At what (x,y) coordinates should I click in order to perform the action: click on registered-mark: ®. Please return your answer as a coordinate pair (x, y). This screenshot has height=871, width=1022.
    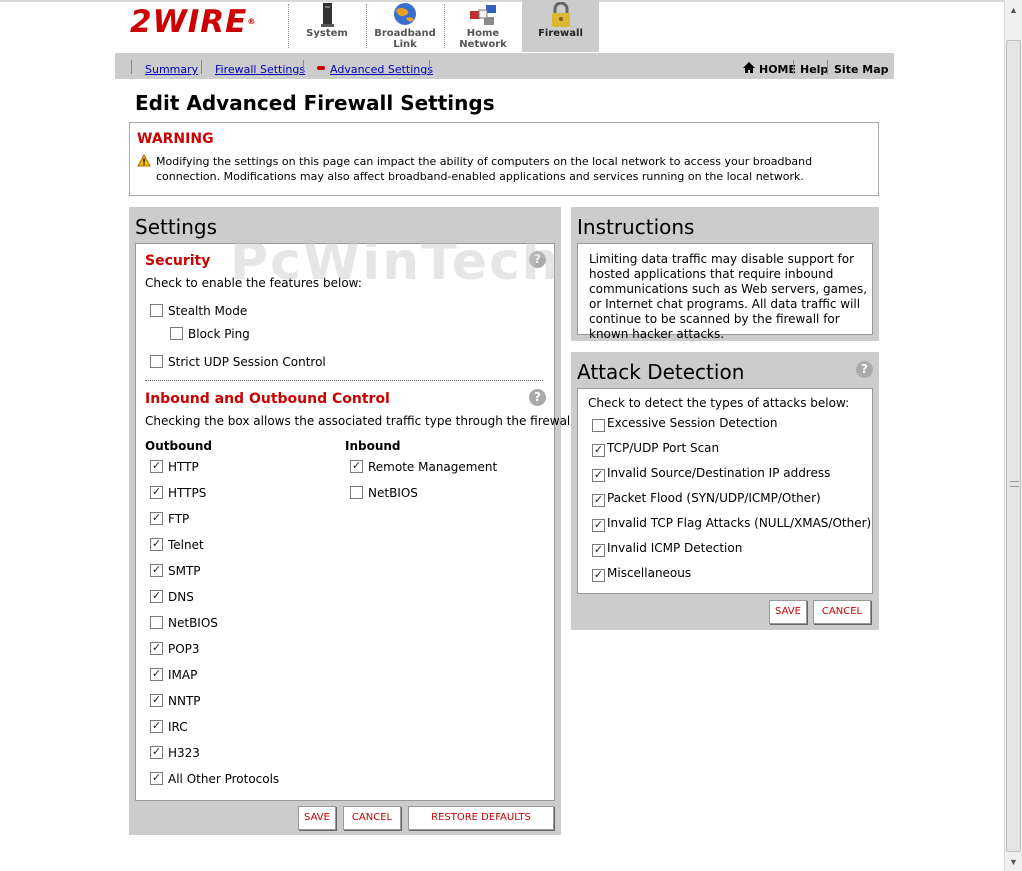
    Looking at the image, I should click on (252, 21).